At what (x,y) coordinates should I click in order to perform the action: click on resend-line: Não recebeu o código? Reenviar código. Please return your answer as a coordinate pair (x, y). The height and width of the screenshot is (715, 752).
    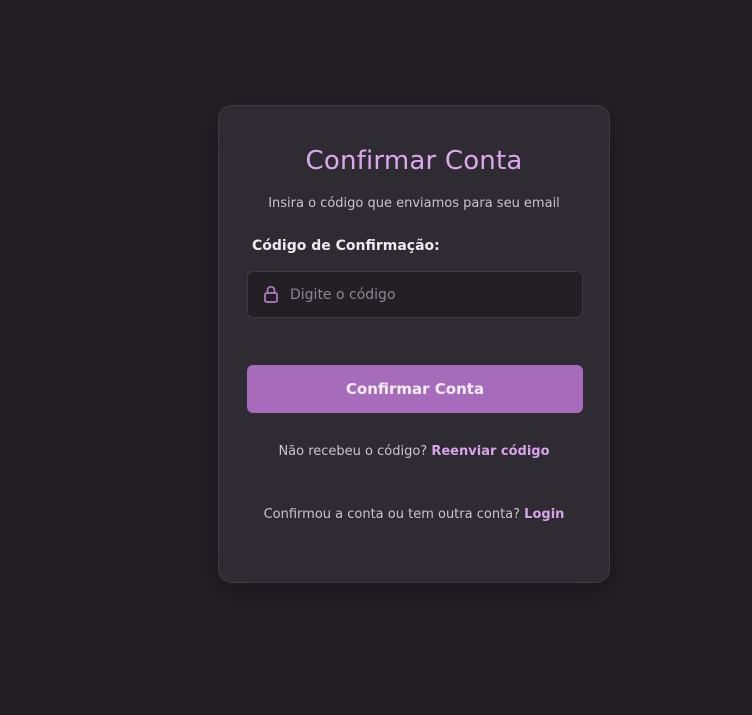
    Looking at the image, I should click on (414, 451).